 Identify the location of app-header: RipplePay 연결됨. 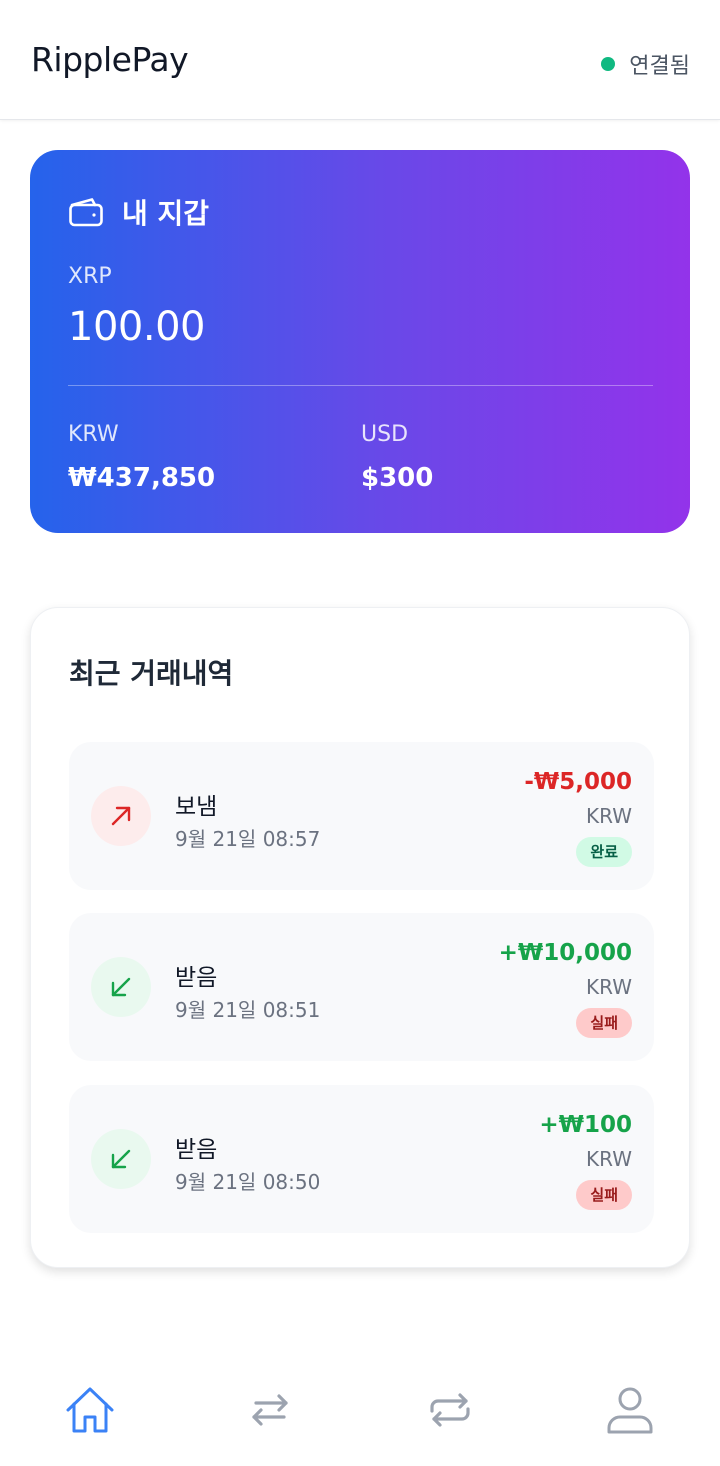
(360, 60).